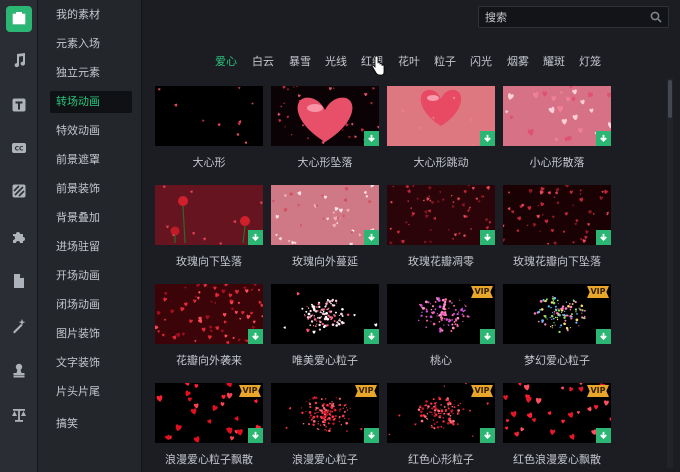 Image resolution: width=680 pixels, height=472 pixels. Describe the element at coordinates (19, 105) in the screenshot. I see `rail-button-text` at that location.